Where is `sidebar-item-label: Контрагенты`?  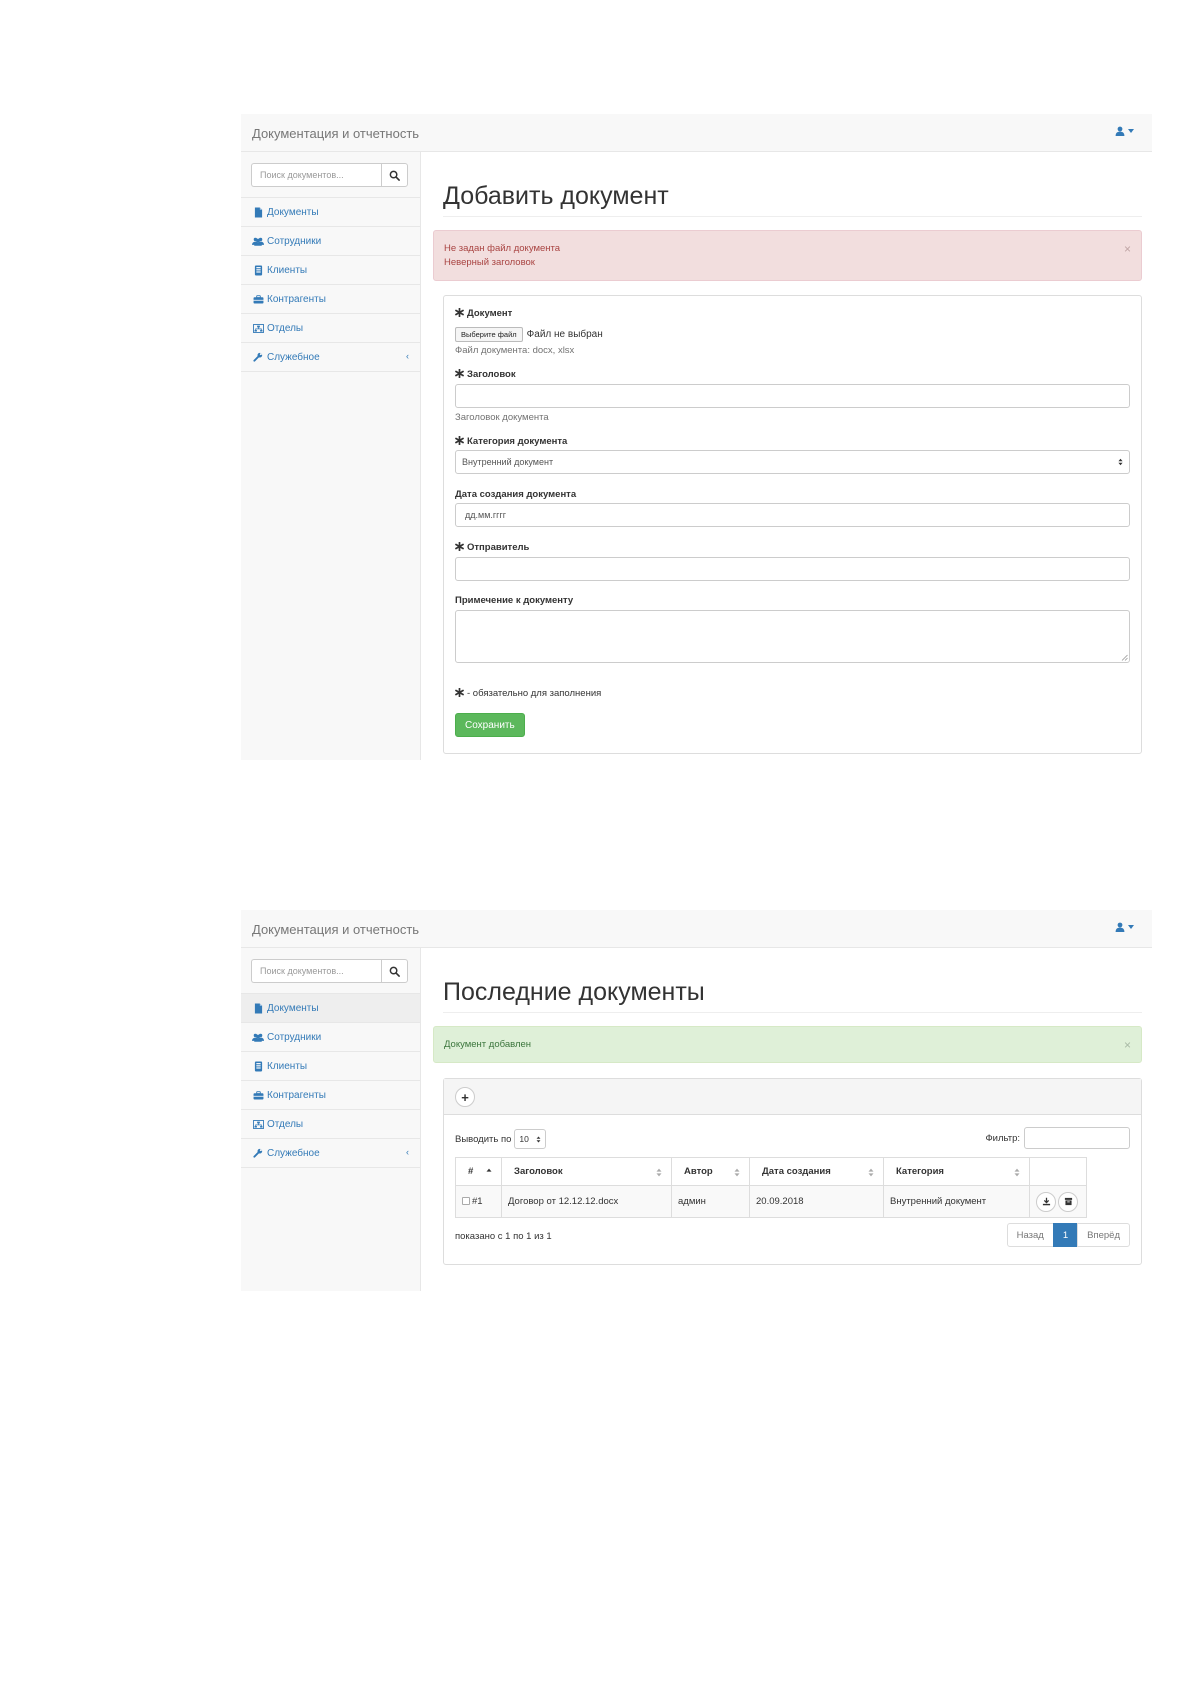 sidebar-item-label: Контрагенты is located at coordinates (296, 1095).